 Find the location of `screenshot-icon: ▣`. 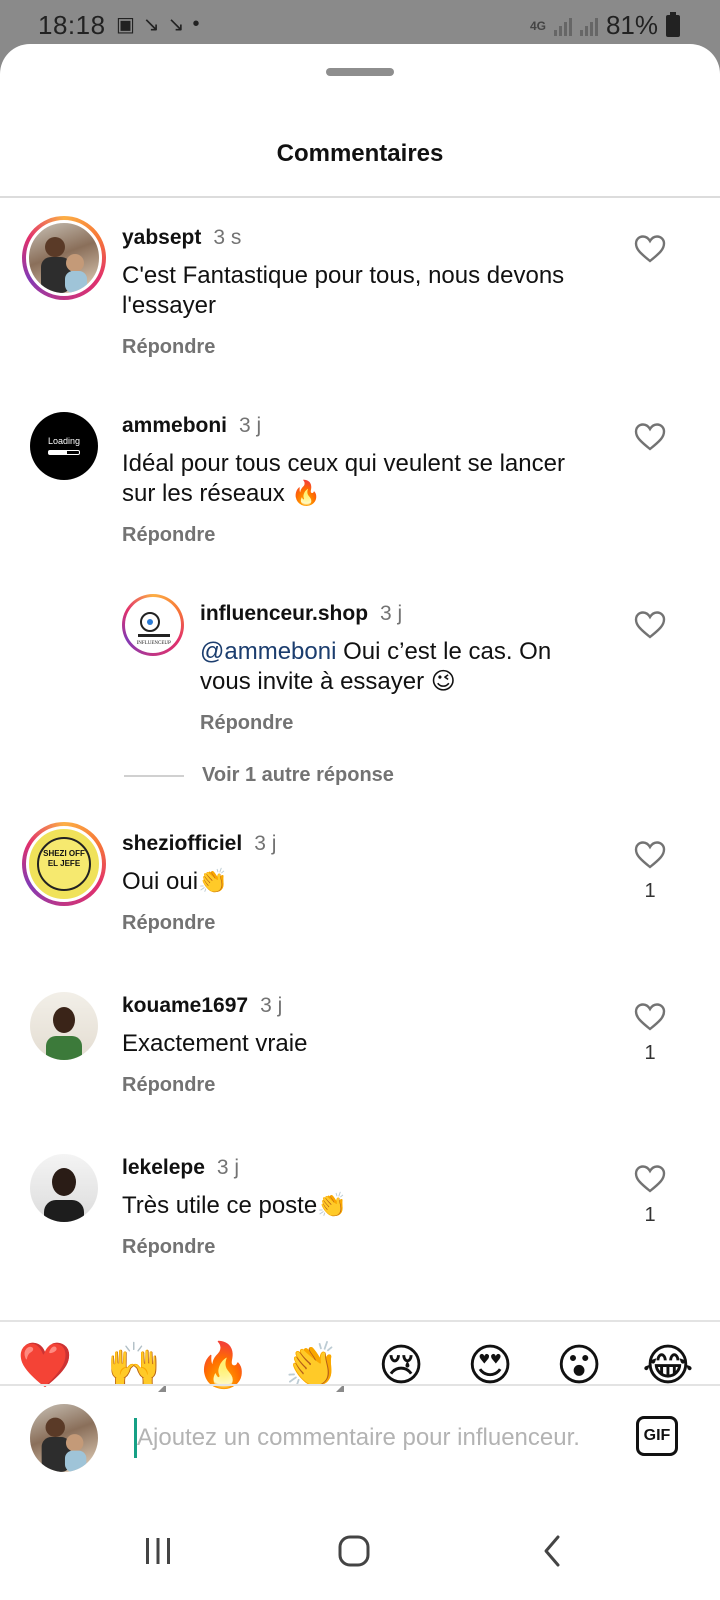

screenshot-icon: ▣ is located at coordinates (125, 25).